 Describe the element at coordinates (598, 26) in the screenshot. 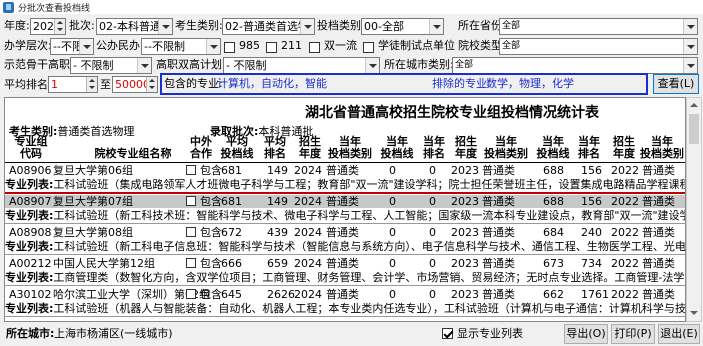

I see `province-select: 全部` at that location.